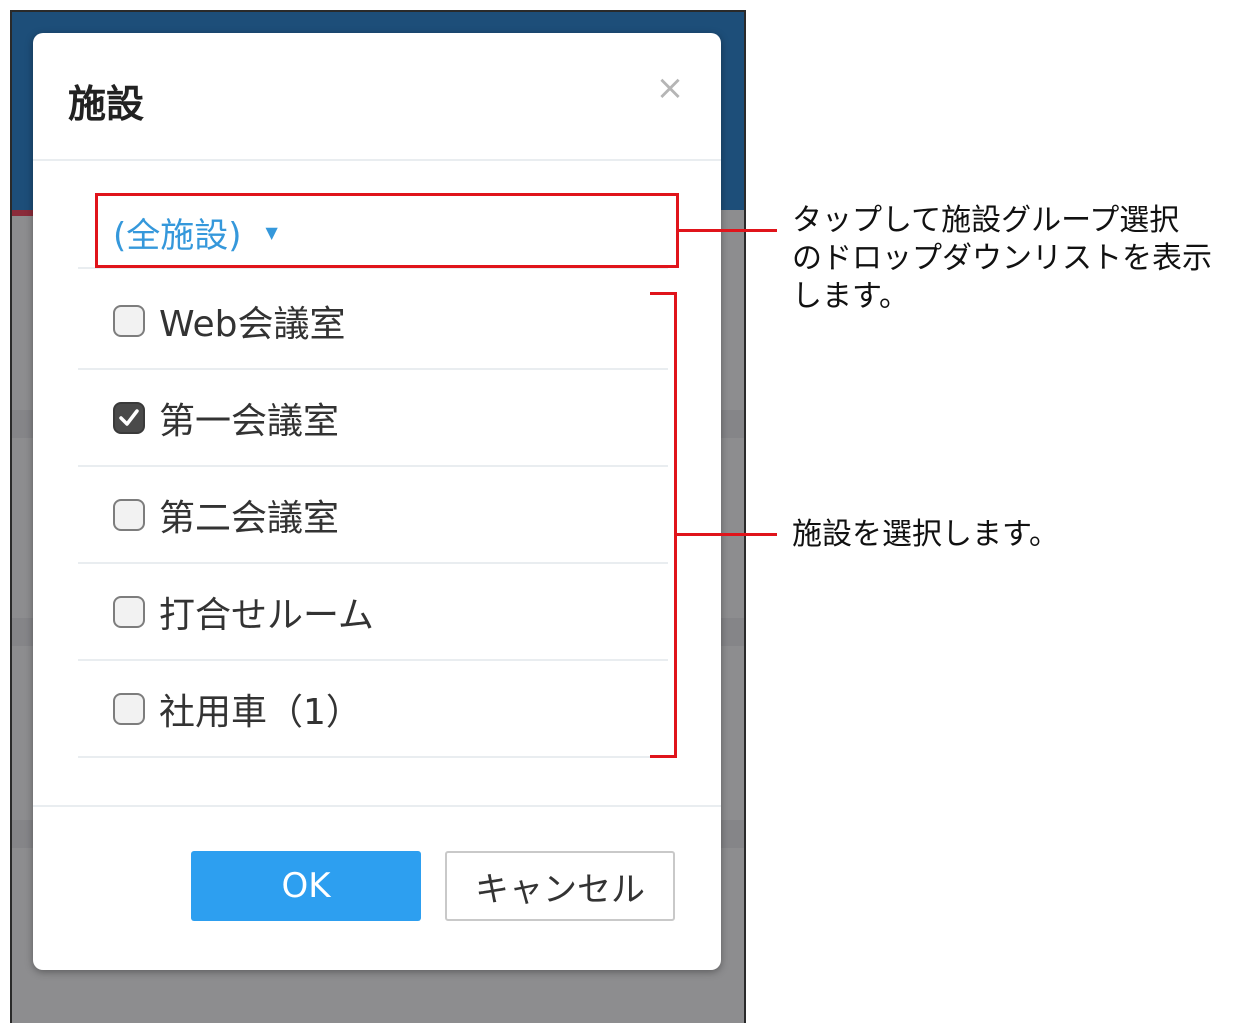 The image size is (1246, 1023). What do you see at coordinates (675, 525) in the screenshot?
I see `annotation-bracket-vertical` at bounding box center [675, 525].